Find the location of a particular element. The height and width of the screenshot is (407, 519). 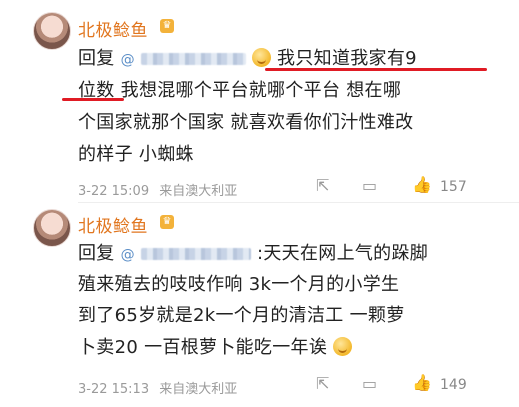

comment-text-line: 殖来殖去的吱吱作响 3k一个月的小学生 is located at coordinates (239, 284).